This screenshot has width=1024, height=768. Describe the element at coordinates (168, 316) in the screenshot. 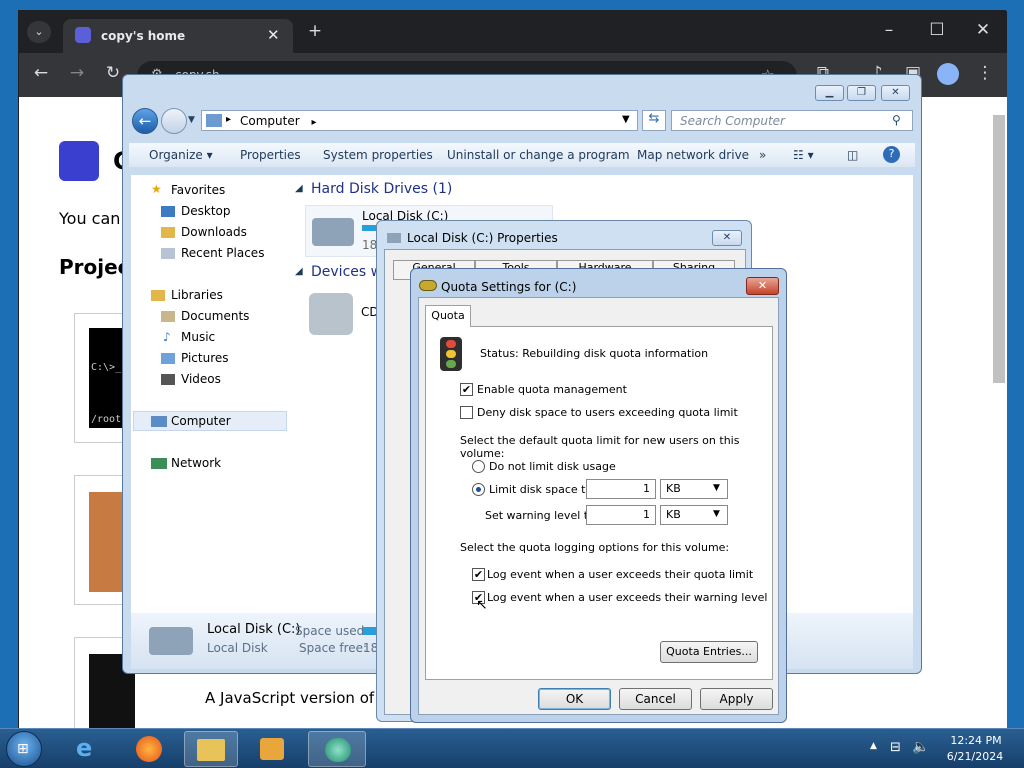

I see `documents-icon` at that location.